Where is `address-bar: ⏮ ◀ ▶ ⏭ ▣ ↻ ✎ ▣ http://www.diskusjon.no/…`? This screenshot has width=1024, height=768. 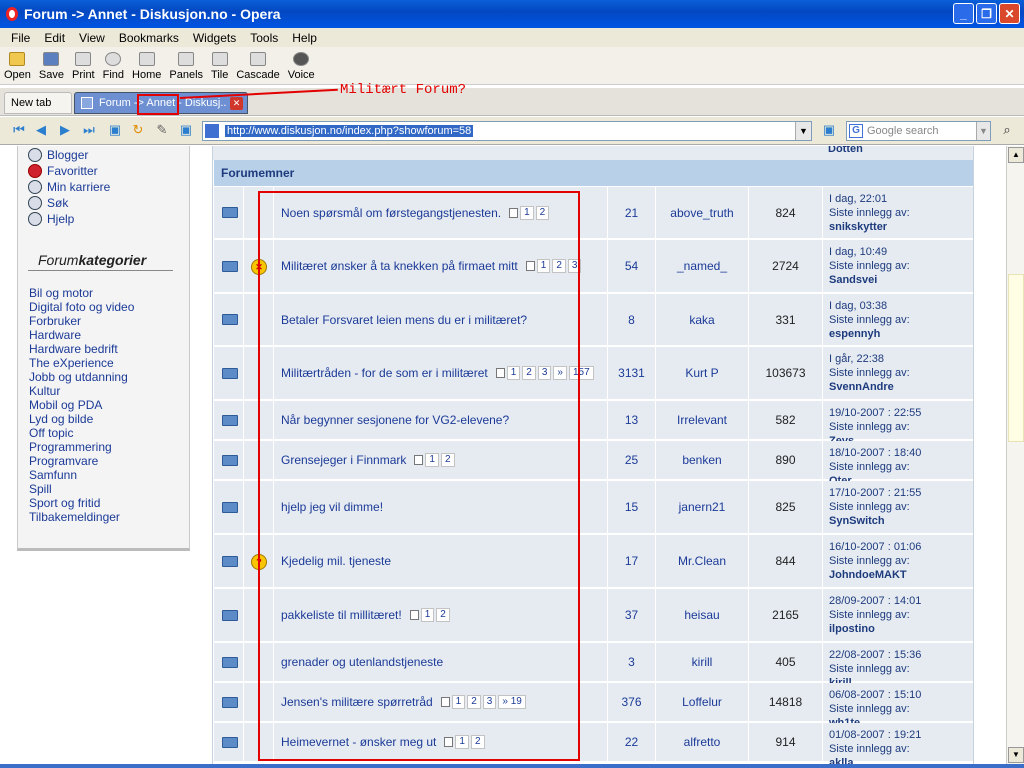 address-bar: ⏮ ◀ ▶ ⏭ ▣ ↻ ✎ ▣ http://www.diskusjon.no/… is located at coordinates (512, 131).